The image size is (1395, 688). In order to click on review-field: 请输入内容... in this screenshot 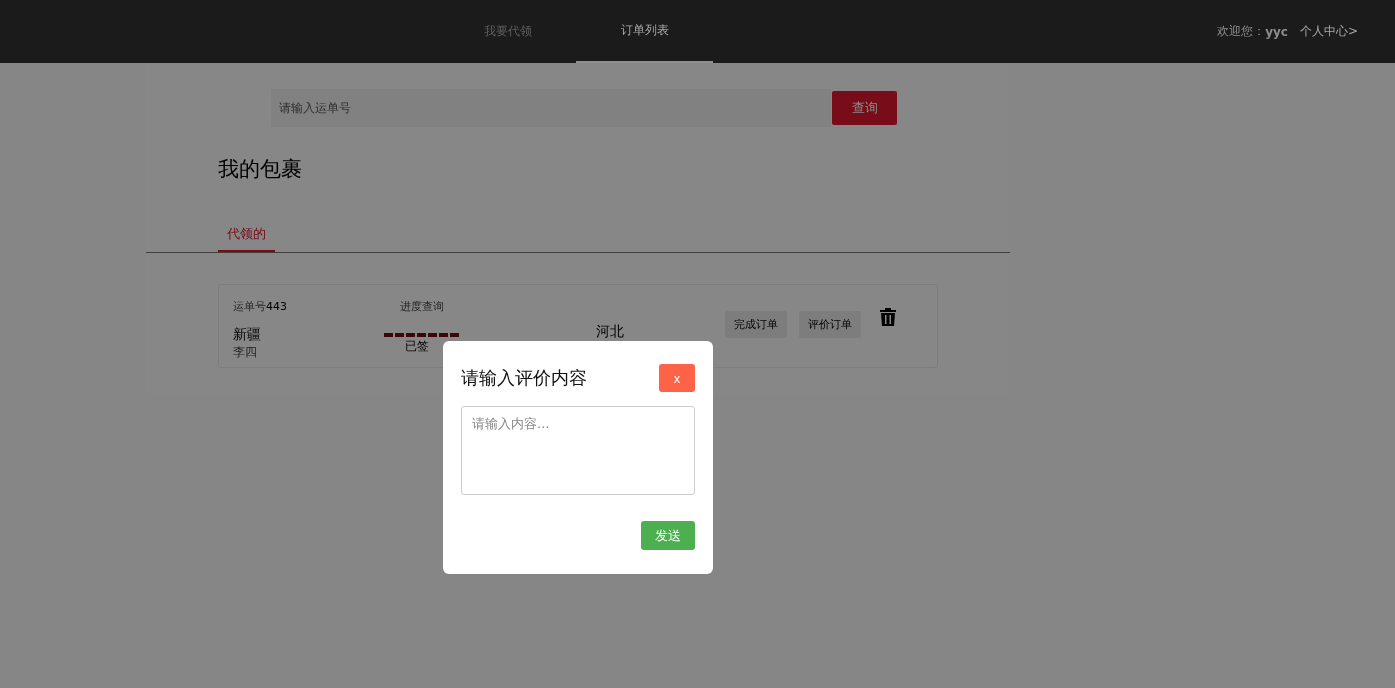, I will do `click(578, 450)`.